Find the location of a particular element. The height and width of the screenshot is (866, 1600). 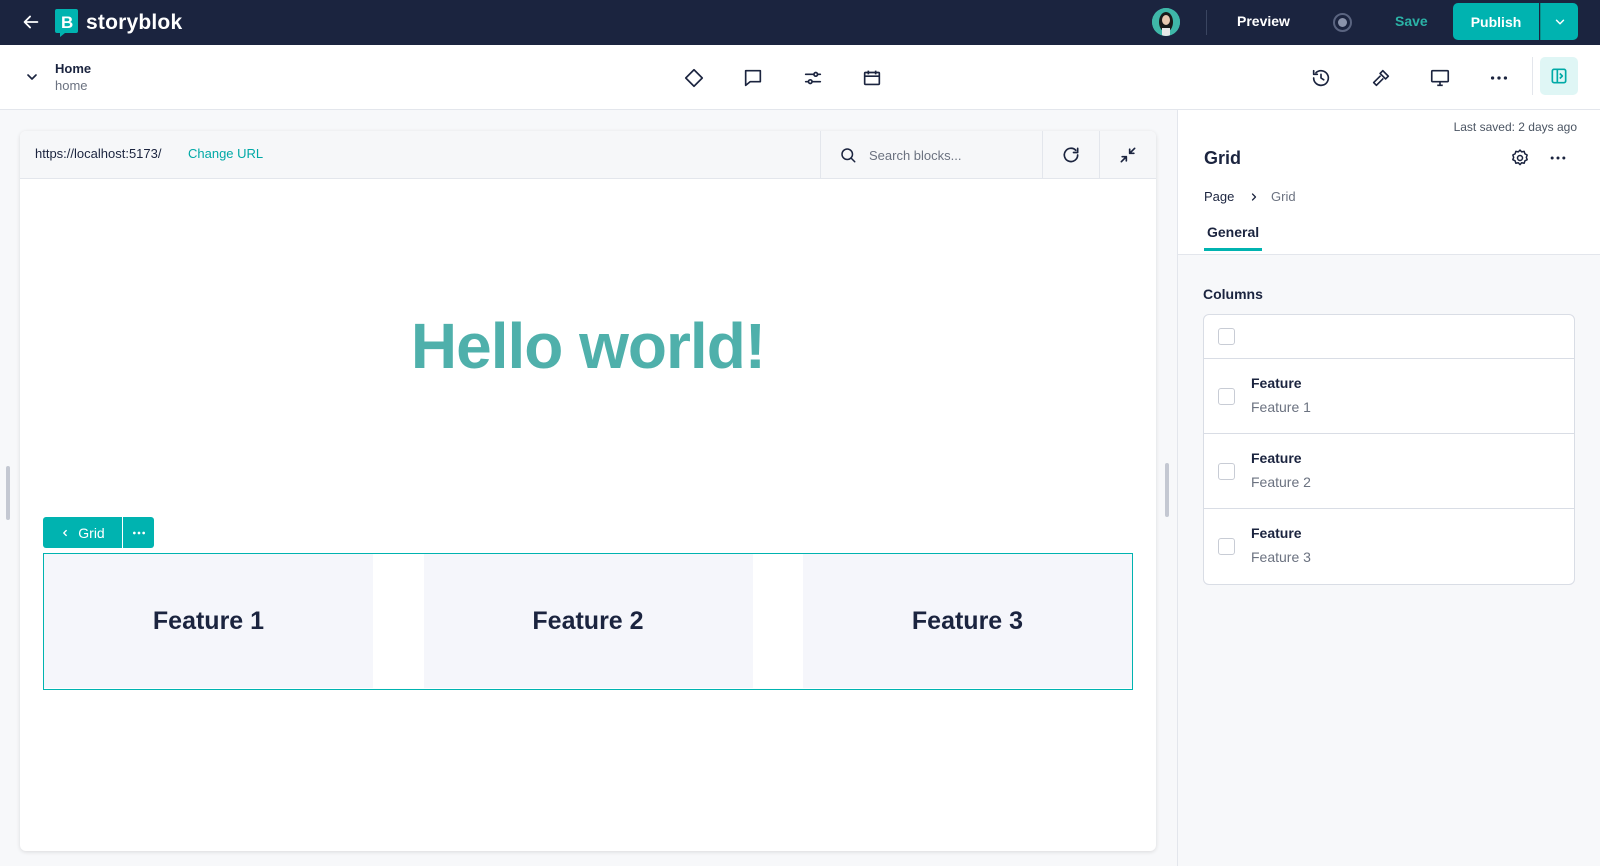

left-resize-handle is located at coordinates (8, 493).